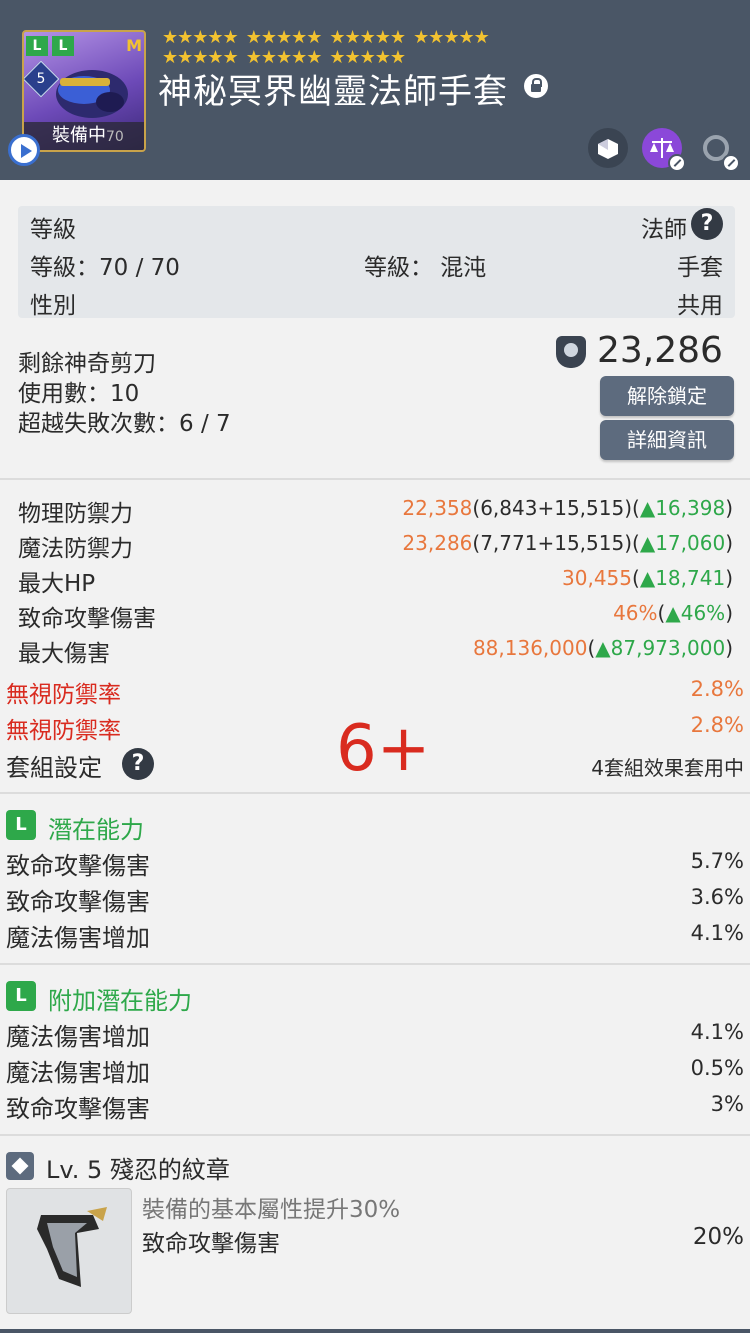 The image size is (750, 1333). Describe the element at coordinates (608, 148) in the screenshot. I see `transfer-icon` at that location.